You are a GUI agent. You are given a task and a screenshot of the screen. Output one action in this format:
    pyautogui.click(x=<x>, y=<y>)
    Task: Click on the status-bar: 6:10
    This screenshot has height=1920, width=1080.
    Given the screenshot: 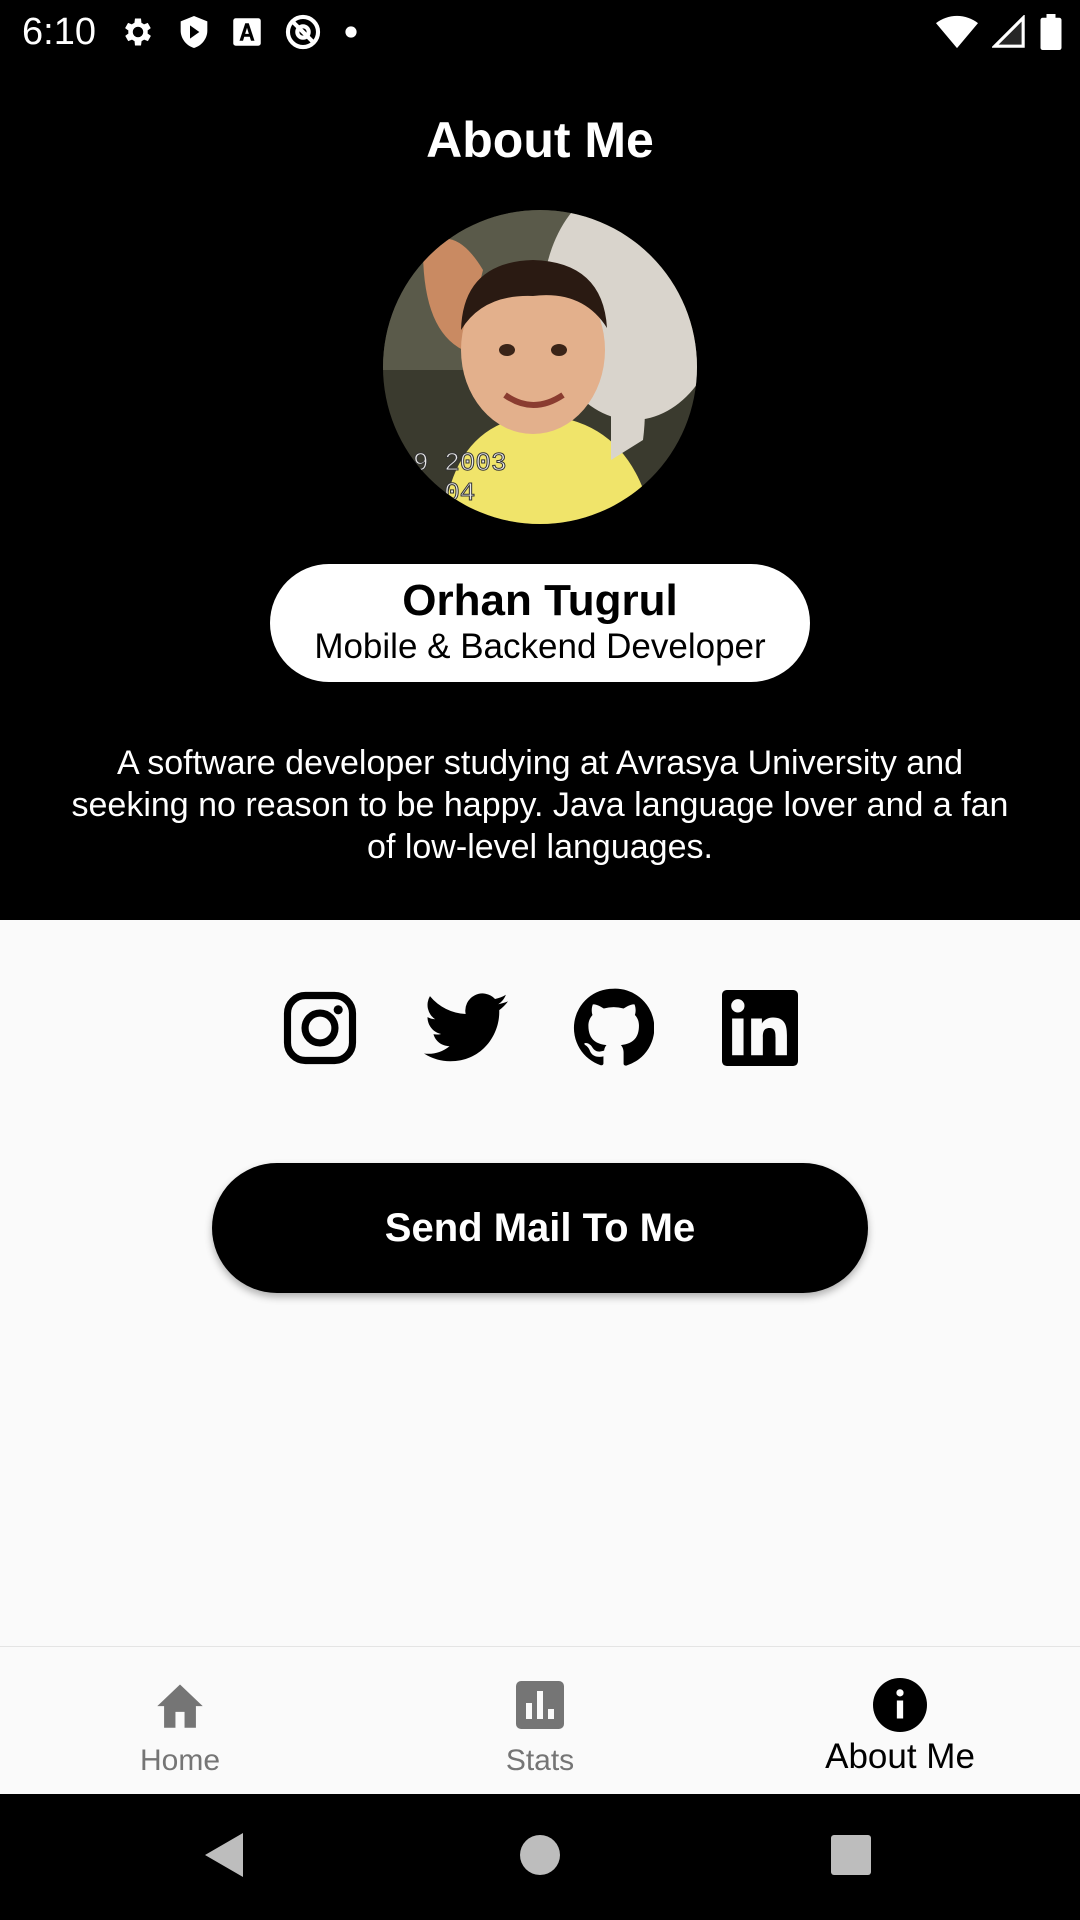 What is the action you would take?
    pyautogui.click(x=540, y=32)
    